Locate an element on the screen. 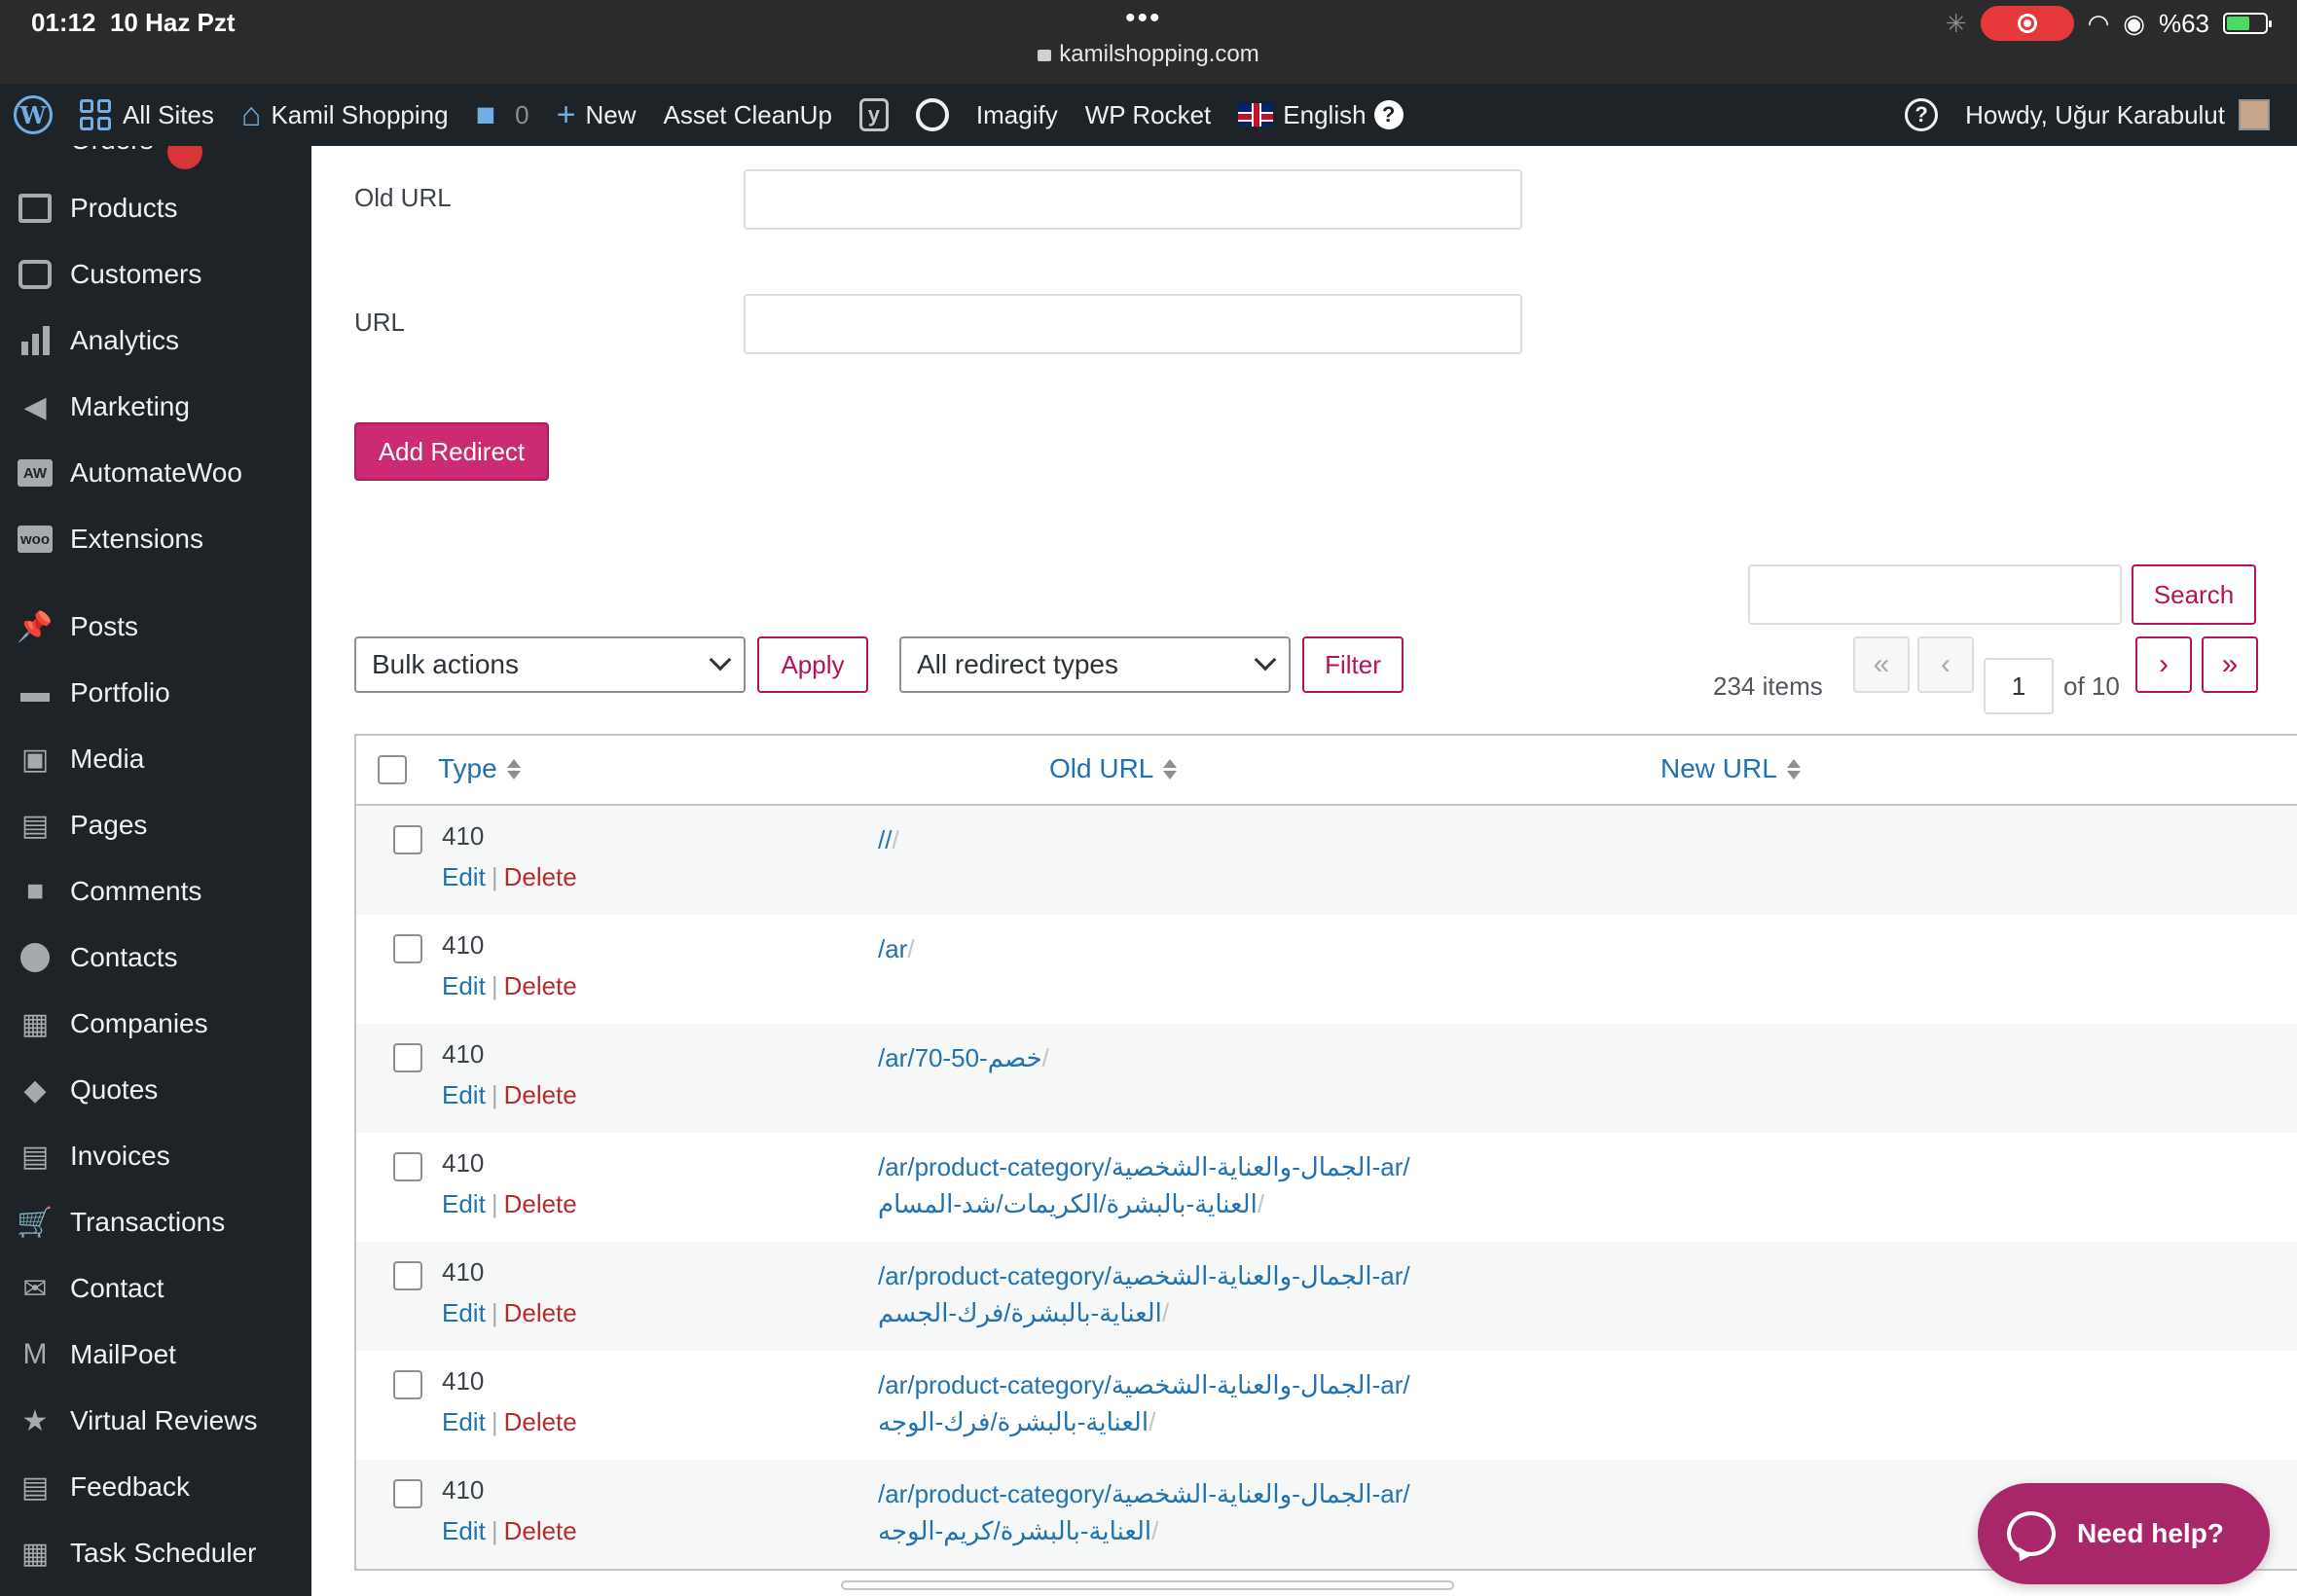  redirect-type-select: All redirect types is located at coordinates (1095, 664).